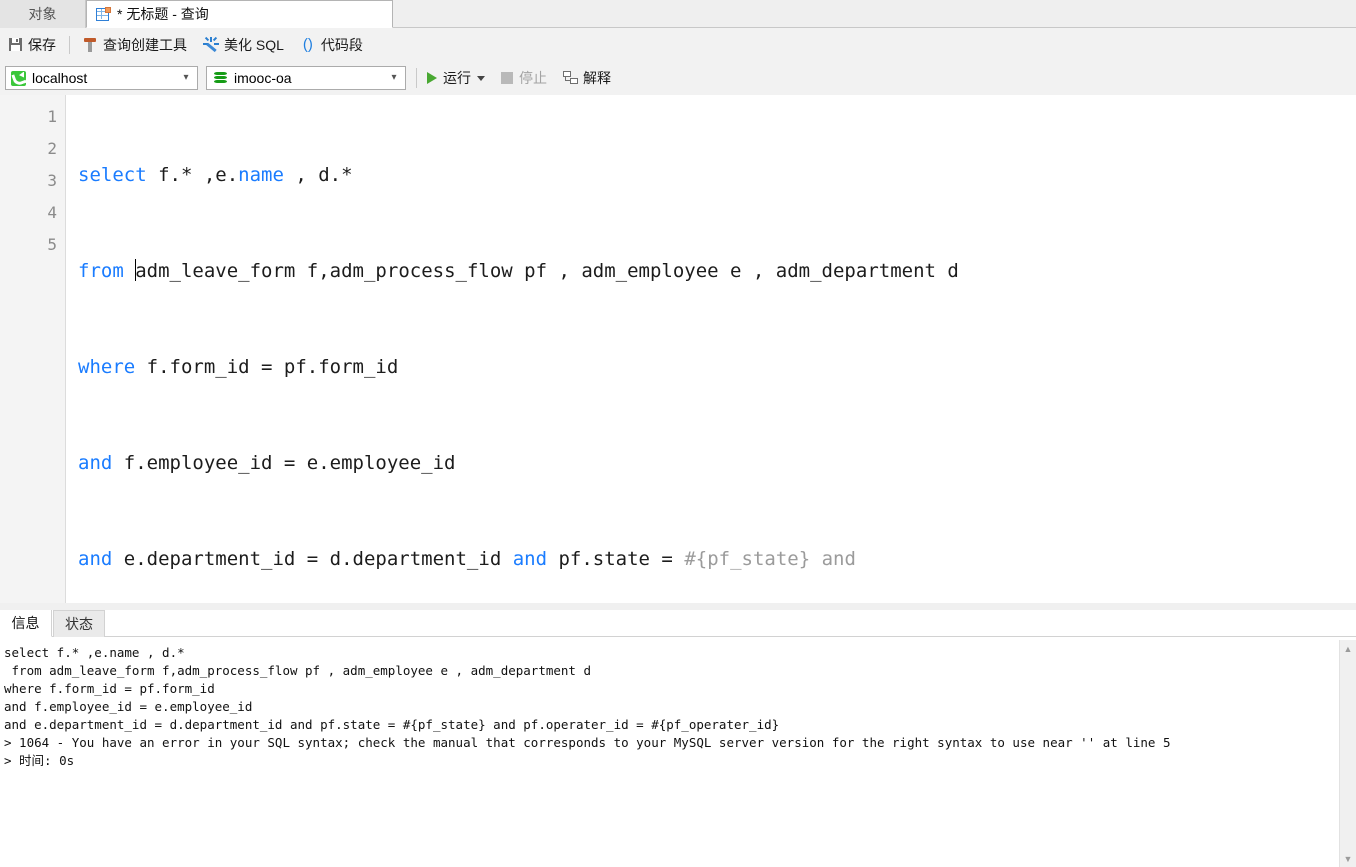  What do you see at coordinates (60, 78) in the screenshot?
I see `connection-value: localhost` at bounding box center [60, 78].